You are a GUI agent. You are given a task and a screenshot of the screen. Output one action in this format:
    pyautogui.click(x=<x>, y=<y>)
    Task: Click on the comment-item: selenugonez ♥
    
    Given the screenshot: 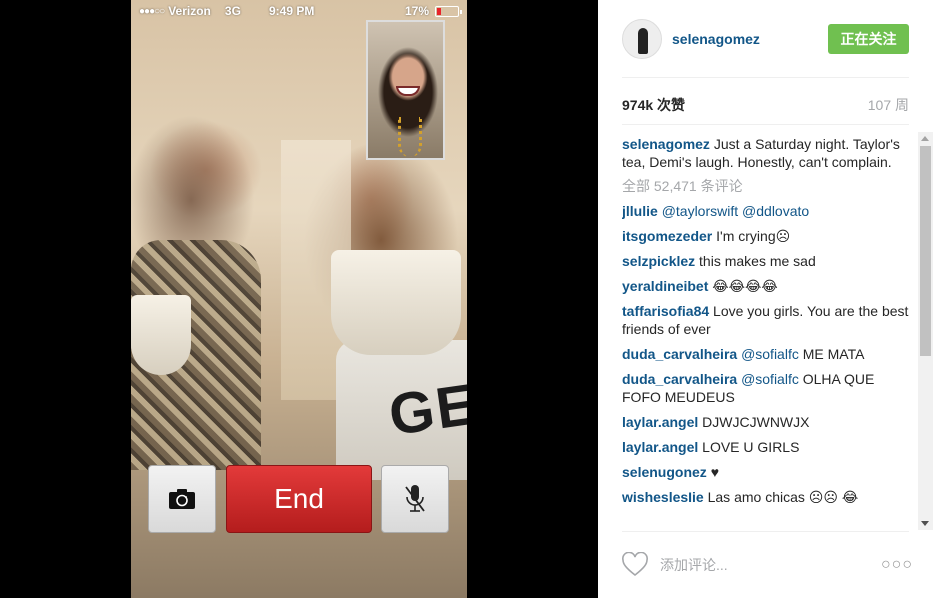 What is the action you would take?
    pyautogui.click(x=767, y=472)
    